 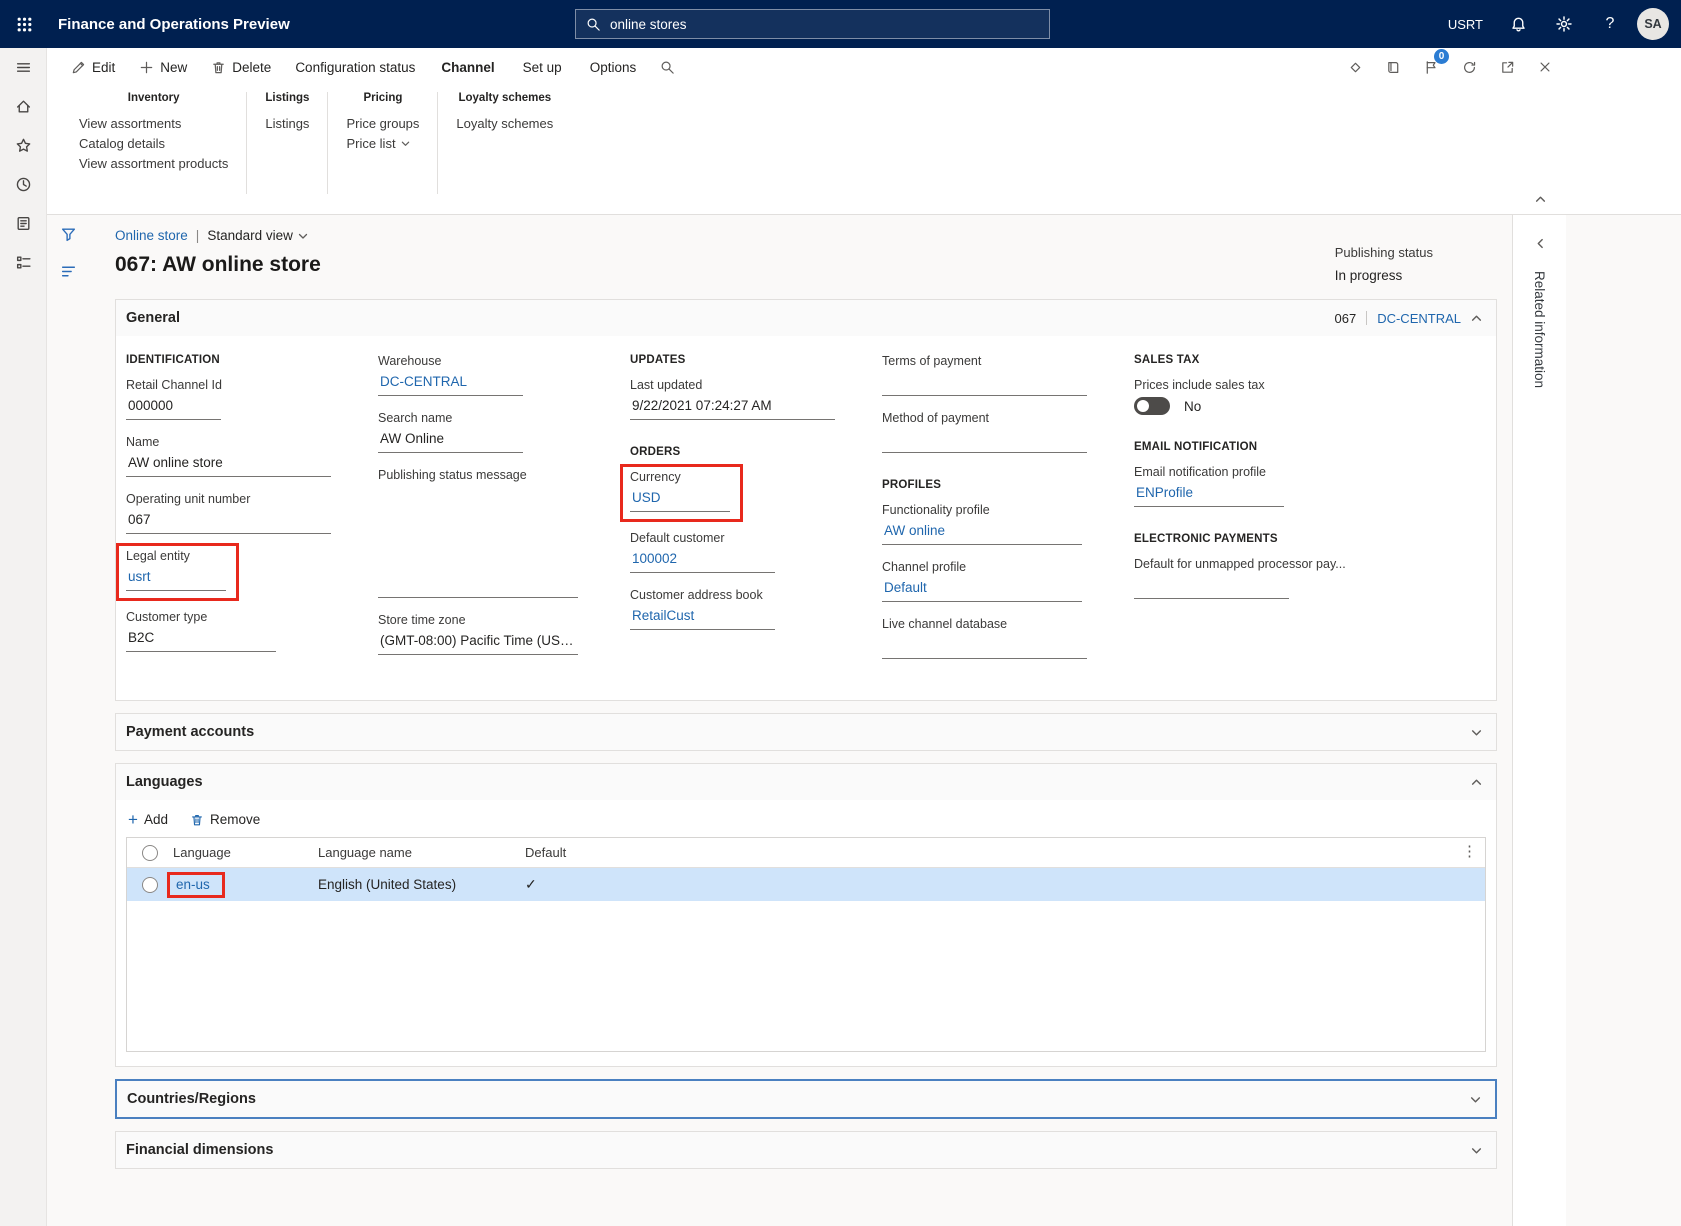 What do you see at coordinates (905, 587) in the screenshot?
I see `channel-profile-link: Default` at bounding box center [905, 587].